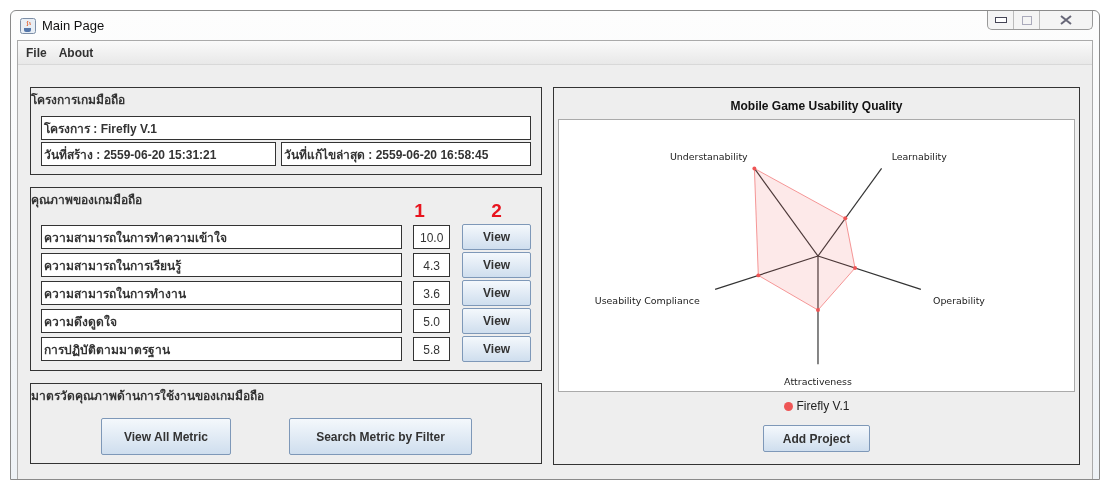  What do you see at coordinates (919, 156) in the screenshot?
I see `axis-label: Learnability` at bounding box center [919, 156].